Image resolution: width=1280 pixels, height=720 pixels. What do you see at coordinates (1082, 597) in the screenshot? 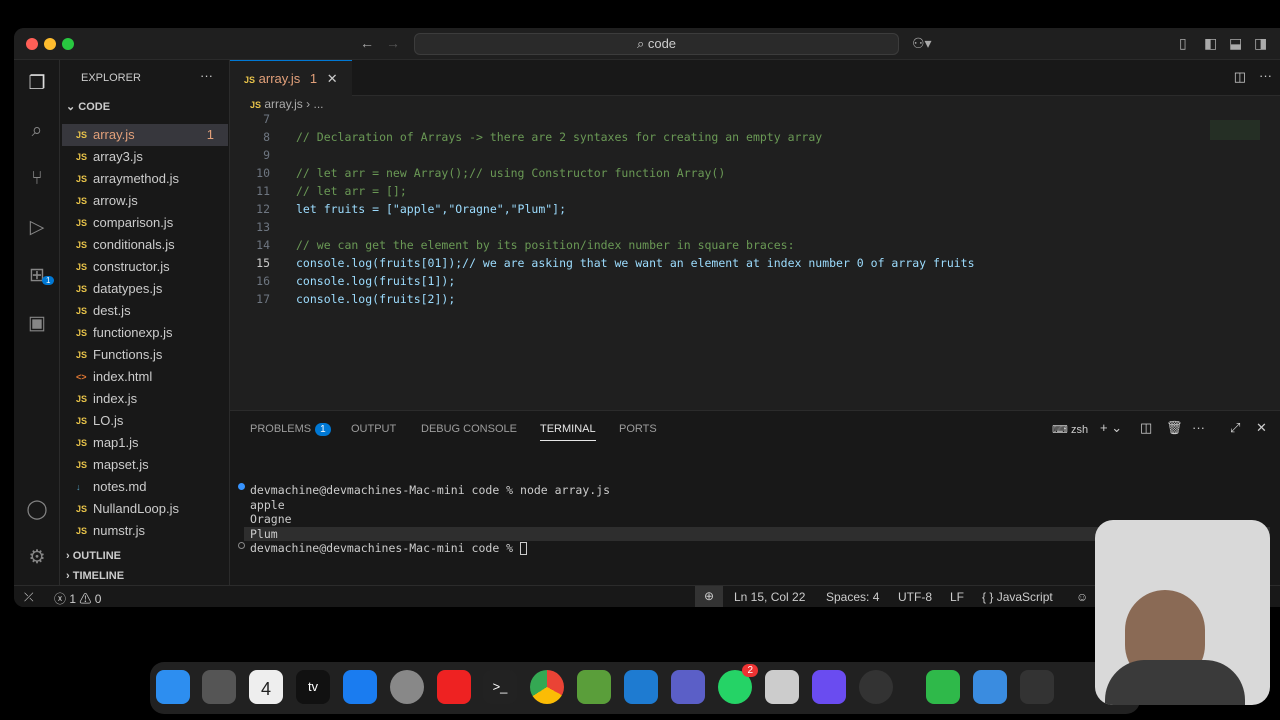
I see `copilot-status-icon: ☺` at bounding box center [1082, 597].